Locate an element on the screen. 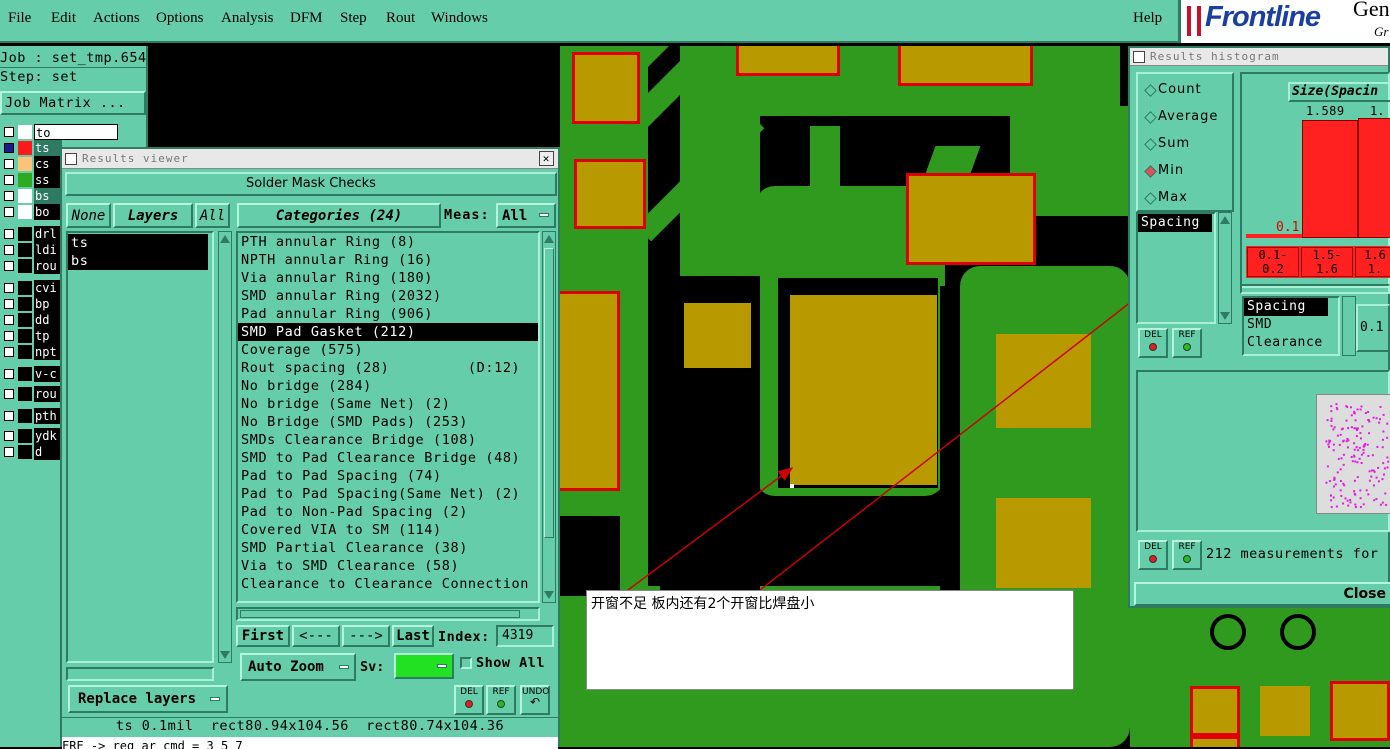 The width and height of the screenshot is (1390, 749). layer-name: bo is located at coordinates (48, 212).